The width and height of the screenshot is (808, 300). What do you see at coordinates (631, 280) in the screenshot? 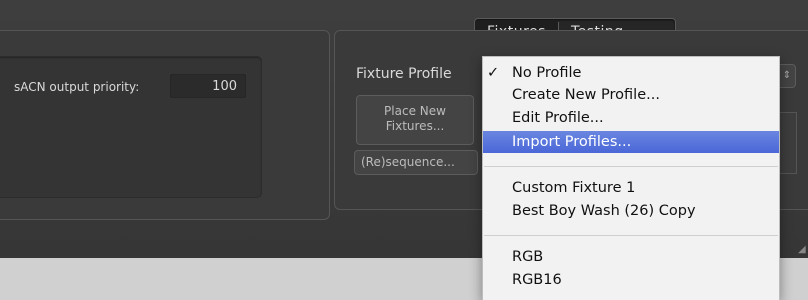
I see `menu-item-rgb16: RGB16` at bounding box center [631, 280].